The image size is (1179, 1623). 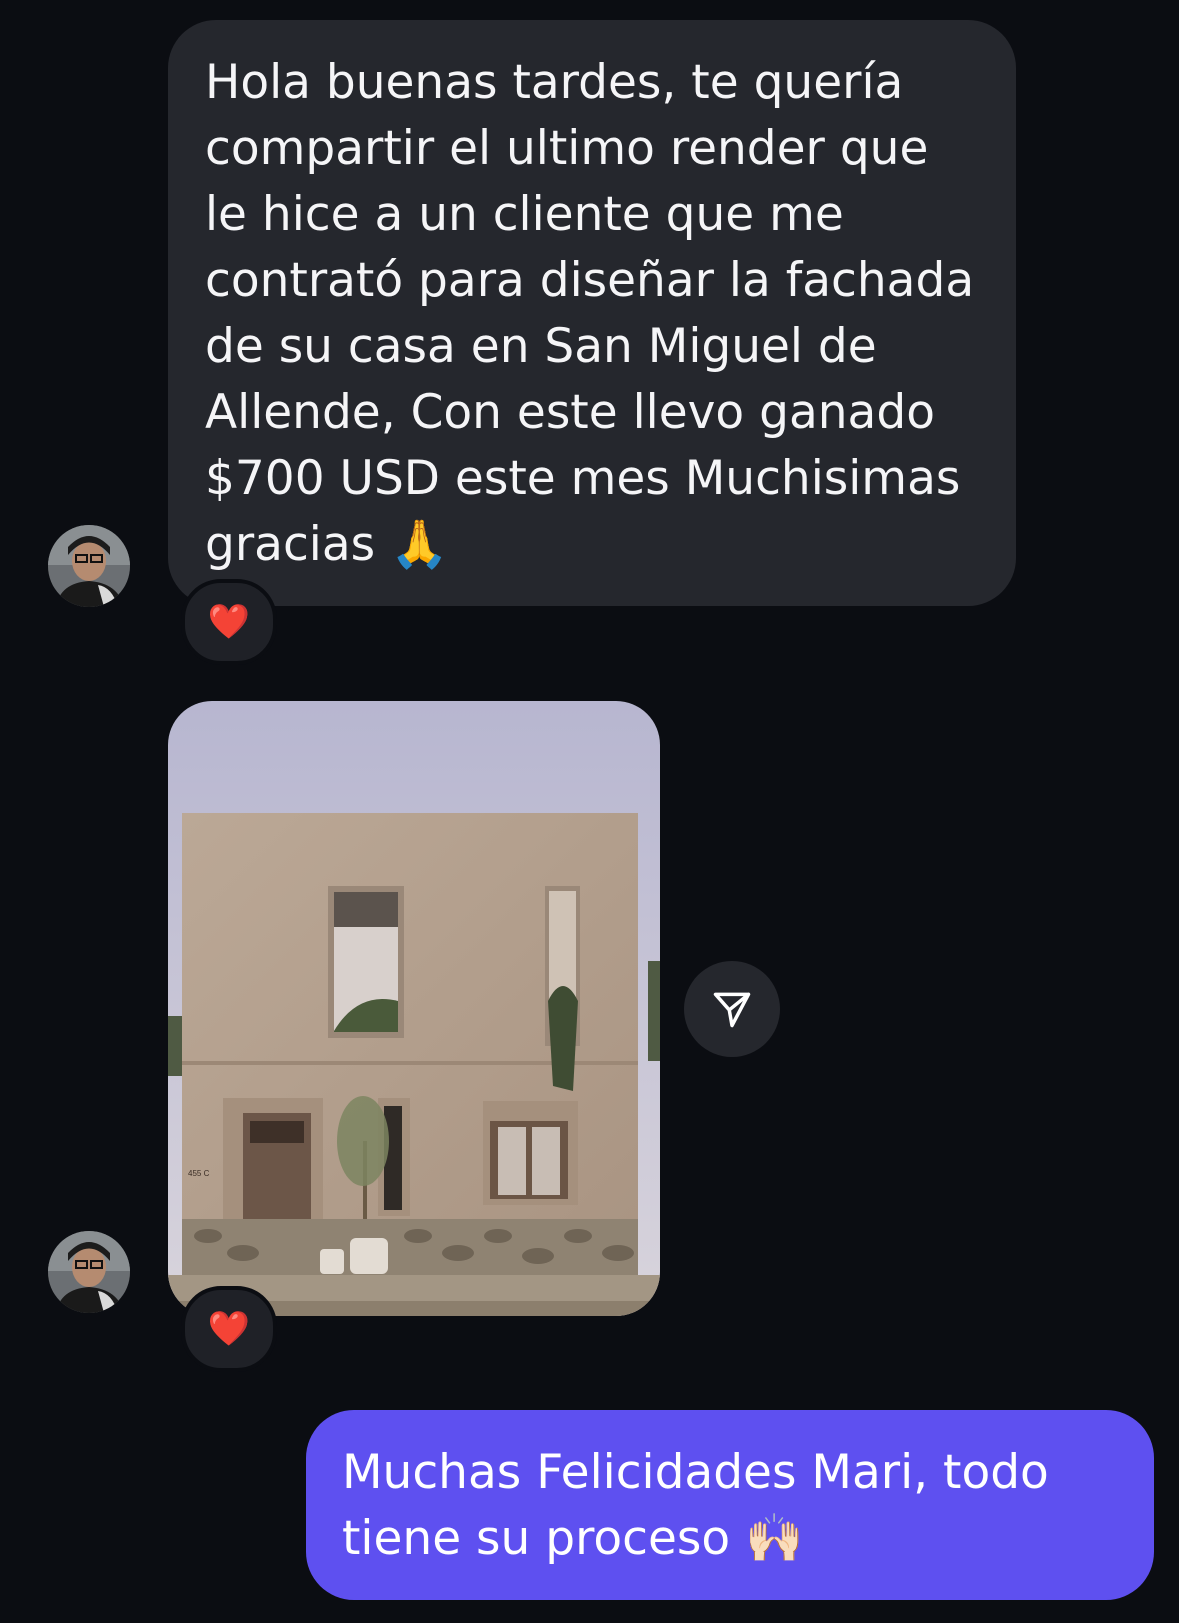 I want to click on share-button, so click(x=732, y=1009).